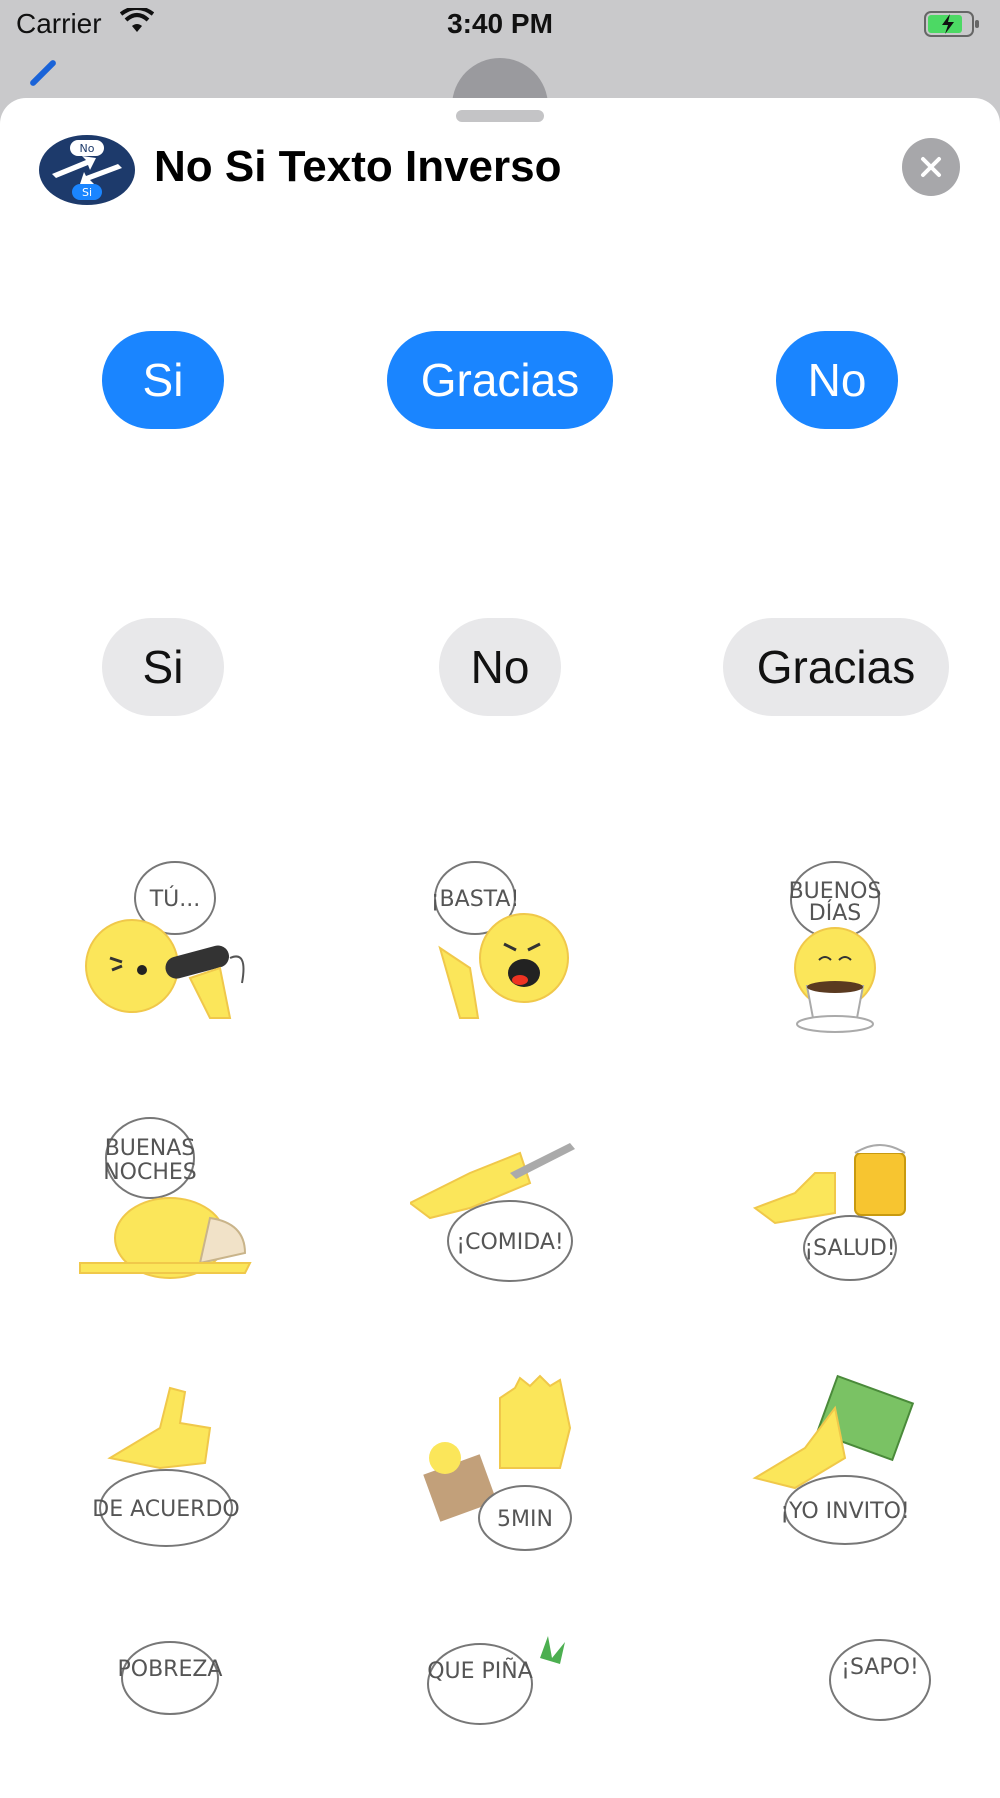 Image resolution: width=1000 pixels, height=1798 pixels. What do you see at coordinates (875, 1713) in the screenshot?
I see `sticker-sapo: ¡SAPO!` at bounding box center [875, 1713].